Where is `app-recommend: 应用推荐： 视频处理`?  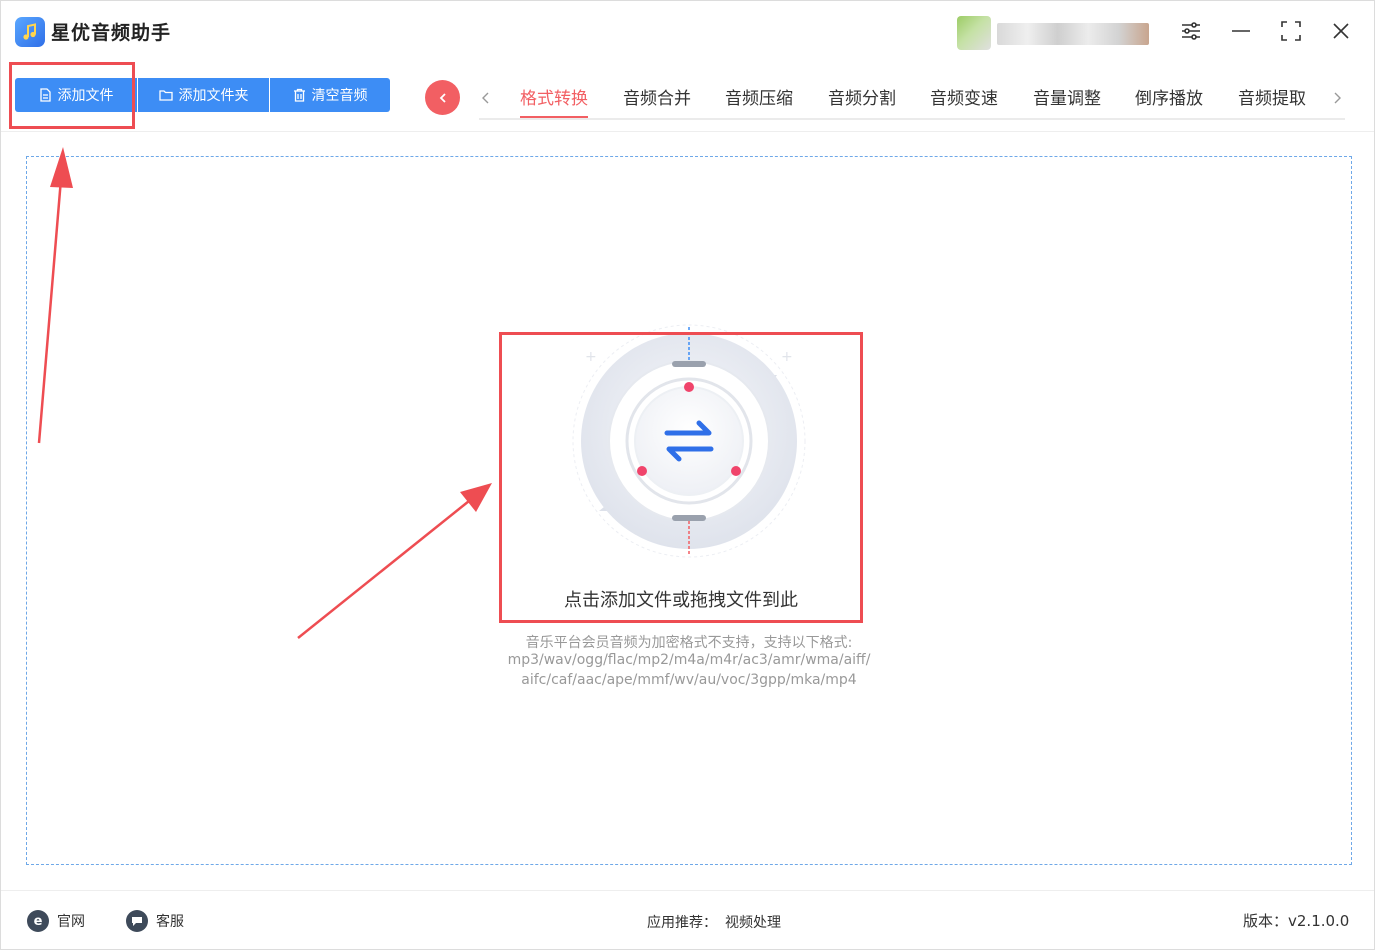 app-recommend: 应用推荐： 视频处理 is located at coordinates (714, 922).